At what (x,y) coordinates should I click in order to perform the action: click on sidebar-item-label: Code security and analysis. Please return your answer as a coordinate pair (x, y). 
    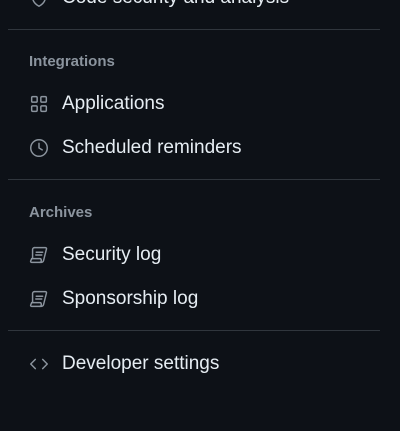
    Looking at the image, I should click on (175, 4).